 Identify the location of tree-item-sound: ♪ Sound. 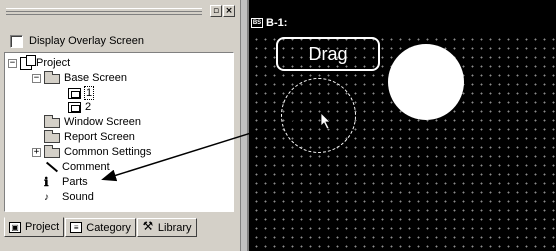
(69, 197).